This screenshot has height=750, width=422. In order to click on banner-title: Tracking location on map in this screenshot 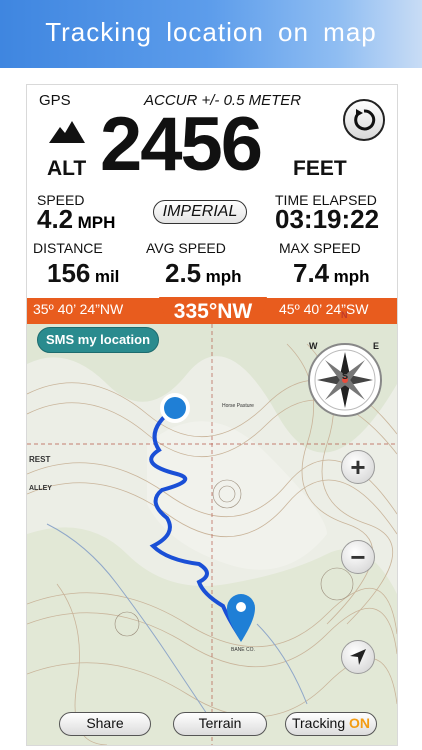, I will do `click(211, 32)`.